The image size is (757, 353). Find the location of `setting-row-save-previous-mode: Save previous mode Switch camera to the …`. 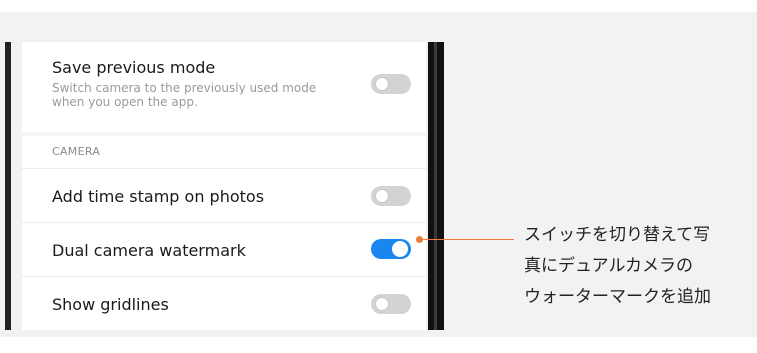

setting-row-save-previous-mode: Save previous mode Switch camera to the … is located at coordinates (224, 87).